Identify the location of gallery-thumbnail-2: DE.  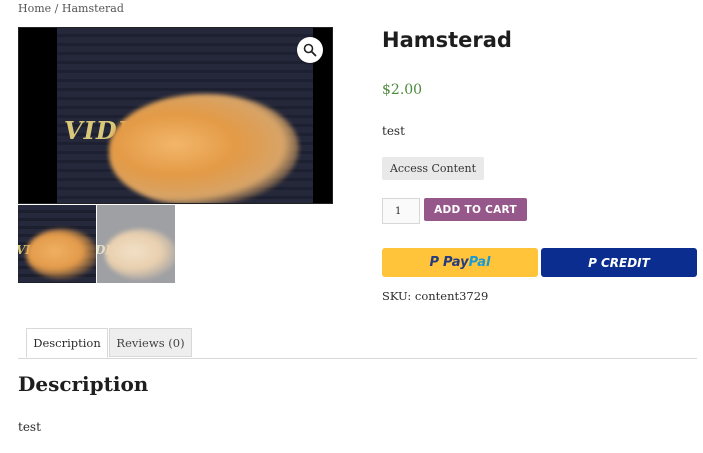
(136, 244).